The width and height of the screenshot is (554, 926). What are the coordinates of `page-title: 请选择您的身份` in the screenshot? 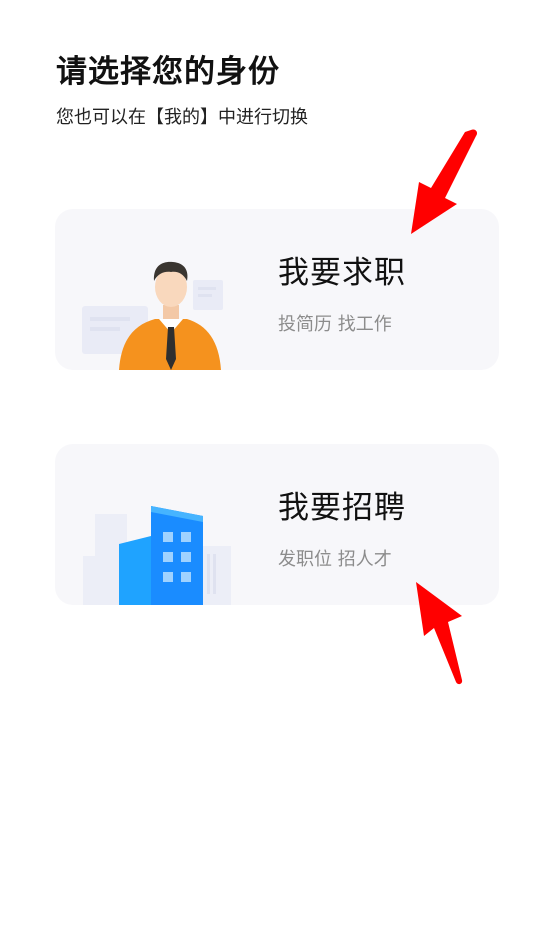 It's located at (168, 72).